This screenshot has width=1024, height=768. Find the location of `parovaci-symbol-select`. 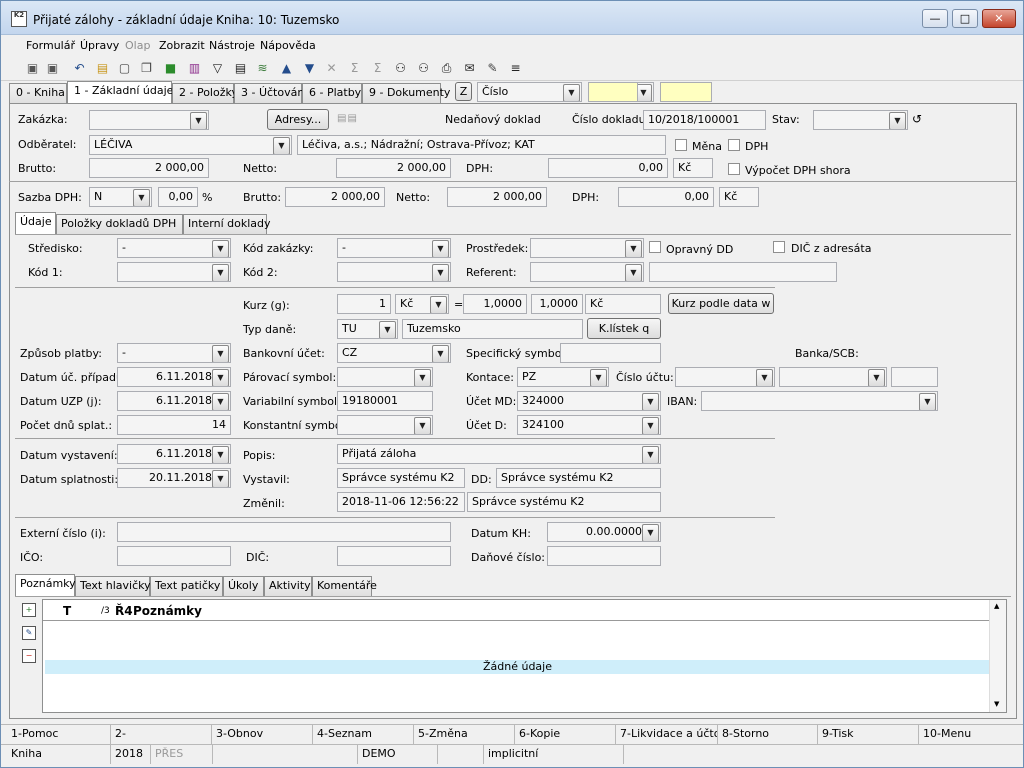

parovaci-symbol-select is located at coordinates (385, 377).